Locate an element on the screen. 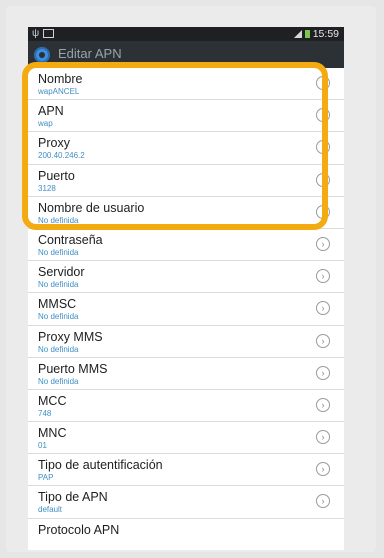 The height and width of the screenshot is (558, 384). item-title: Tipo de APN is located at coordinates (73, 497).